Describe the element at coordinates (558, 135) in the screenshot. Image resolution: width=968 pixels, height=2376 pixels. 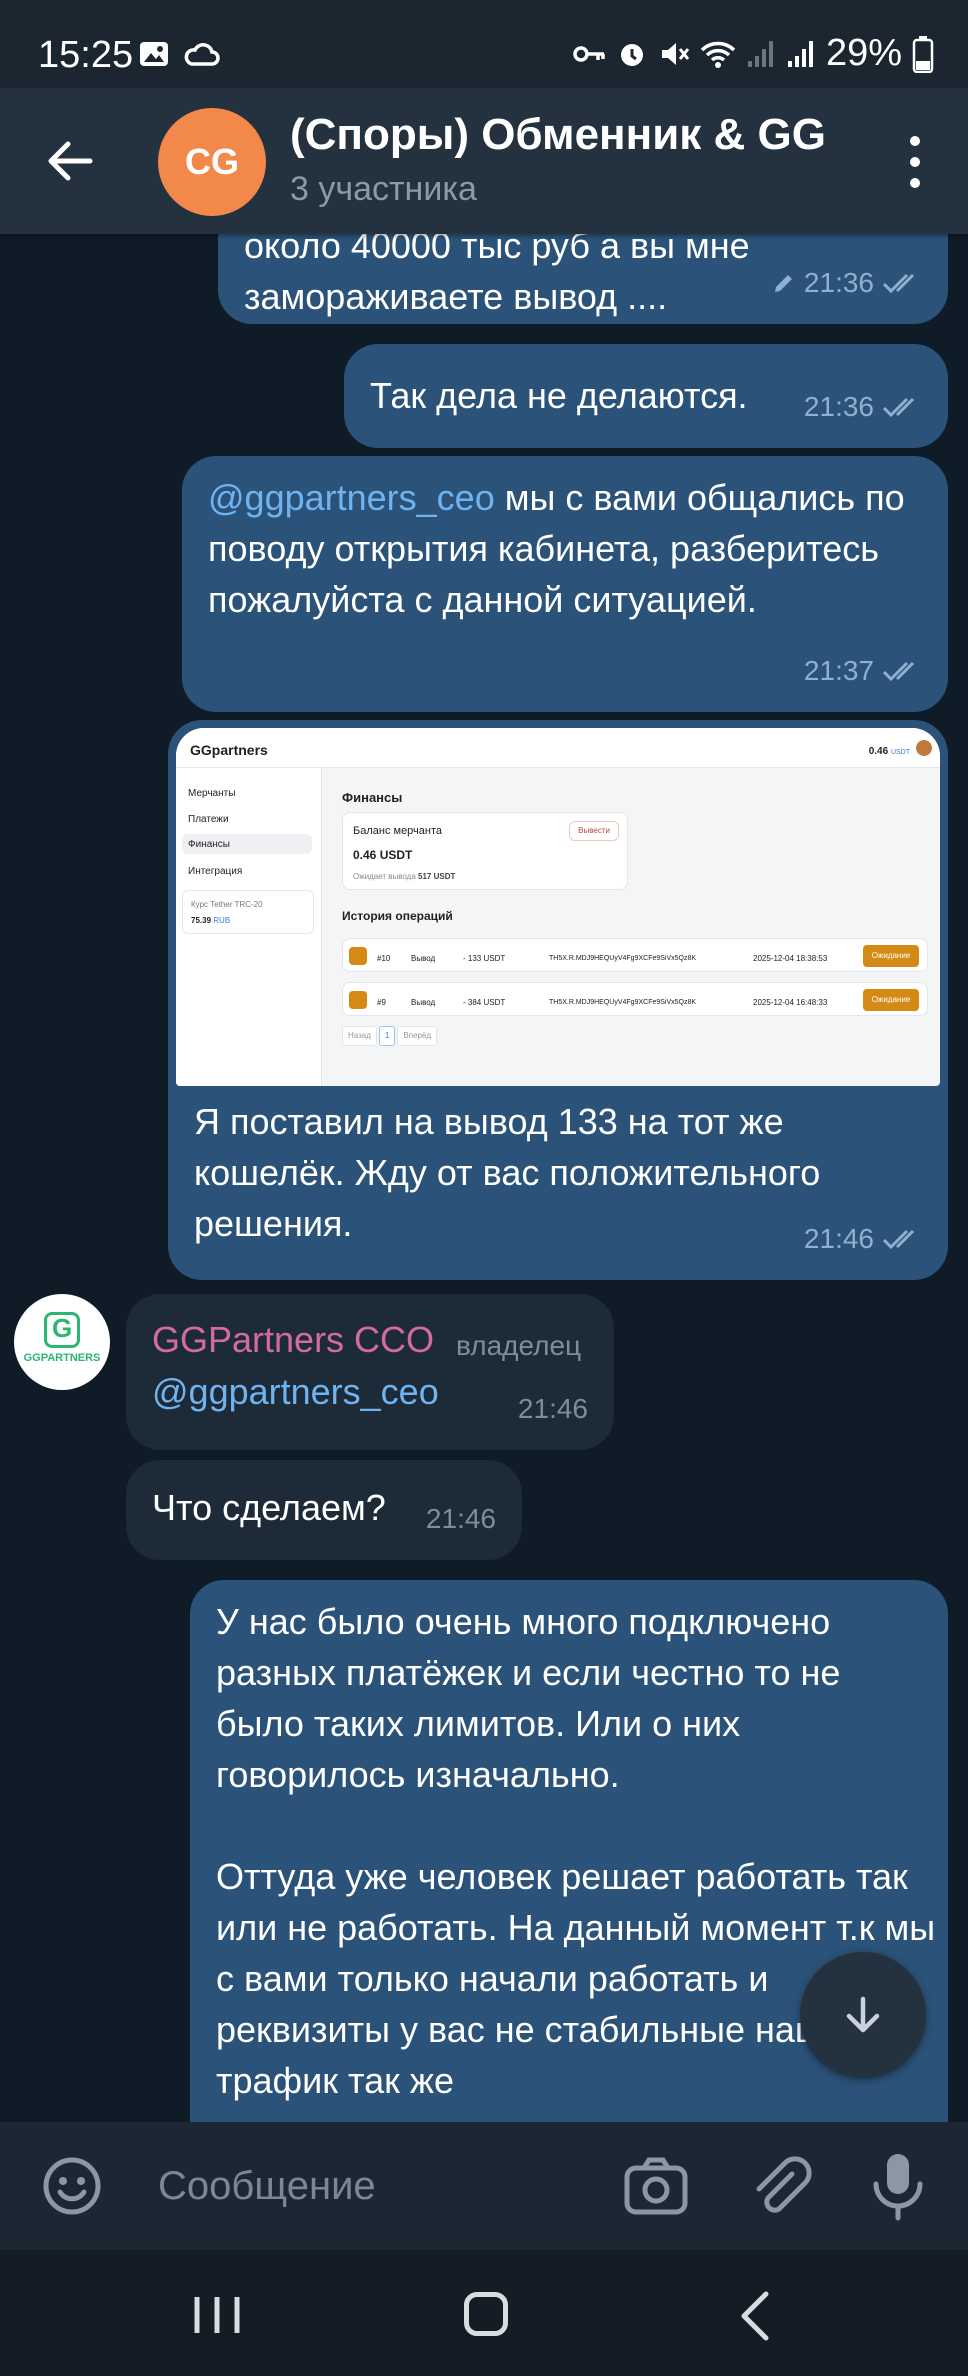
I see `chat-title: (Споры) Обменник & GG` at that location.